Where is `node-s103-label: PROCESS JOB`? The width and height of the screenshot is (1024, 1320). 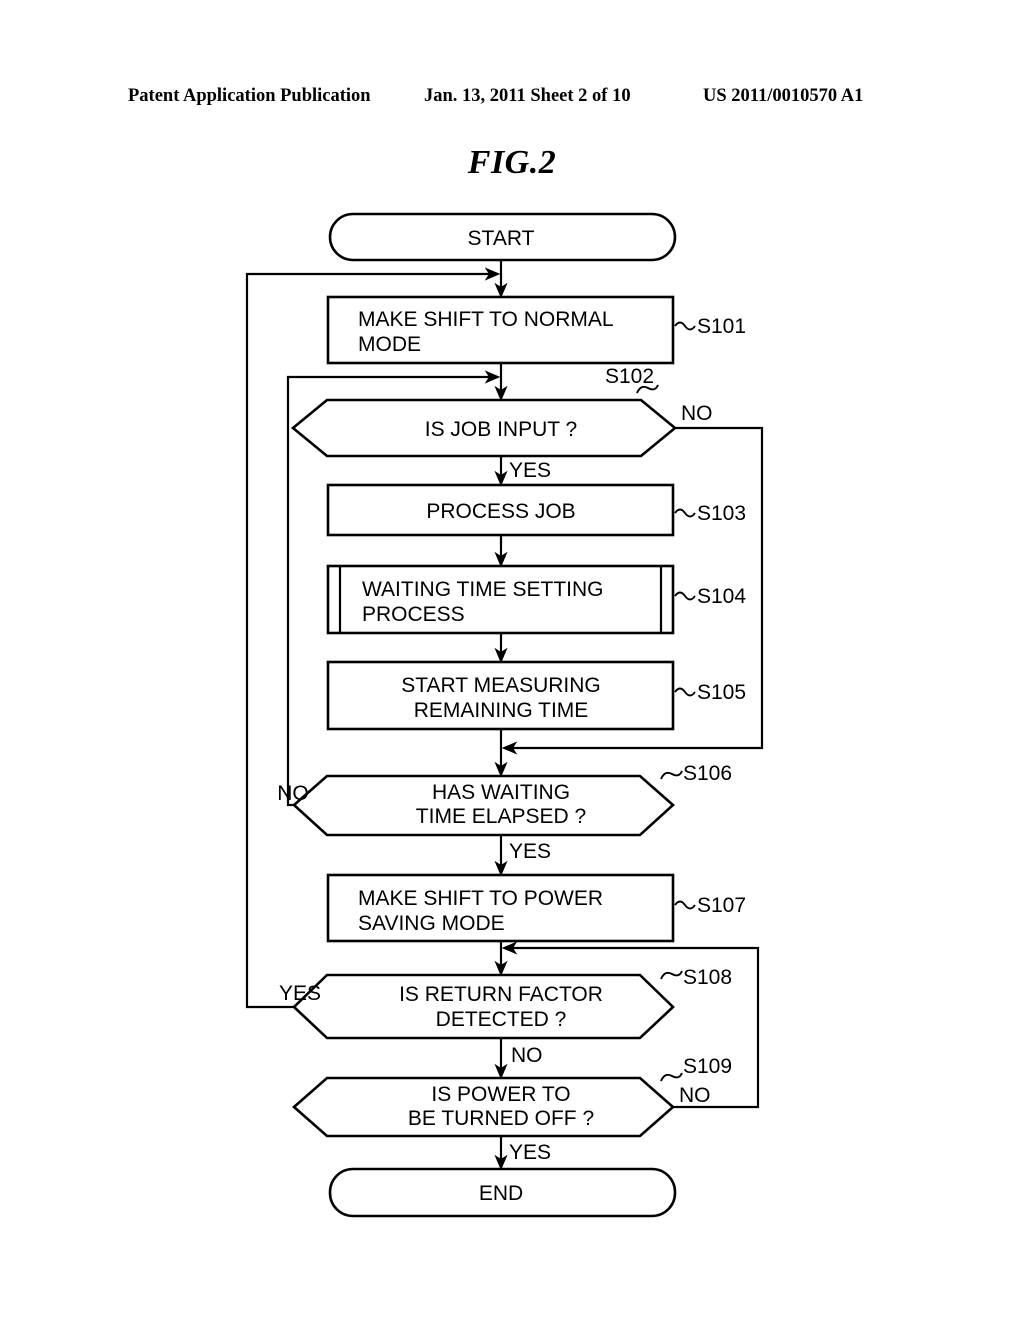
node-s103-label: PROCESS JOB is located at coordinates (500, 511).